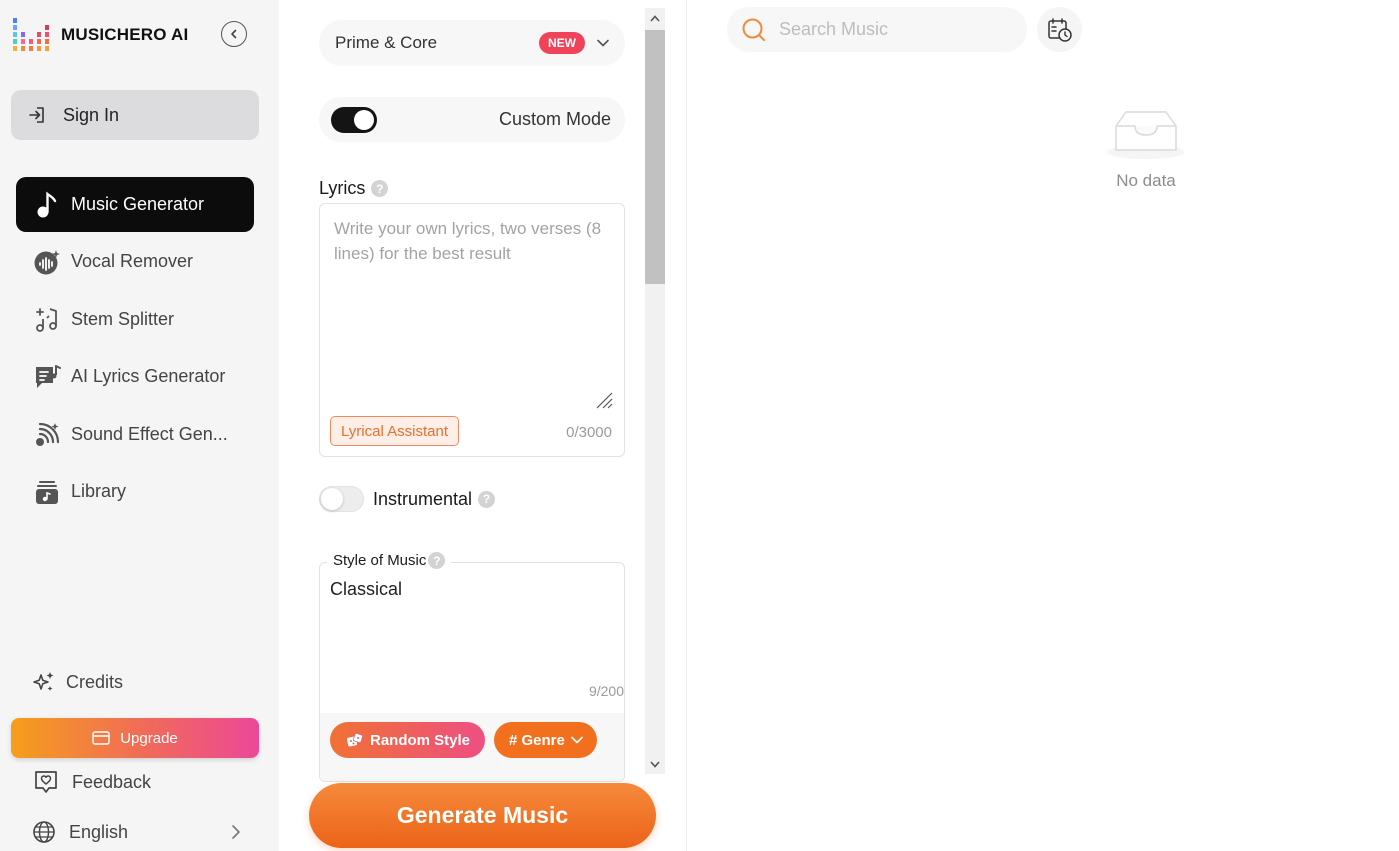 This screenshot has width=1399, height=851. I want to click on chevron-right-icon, so click(236, 832).